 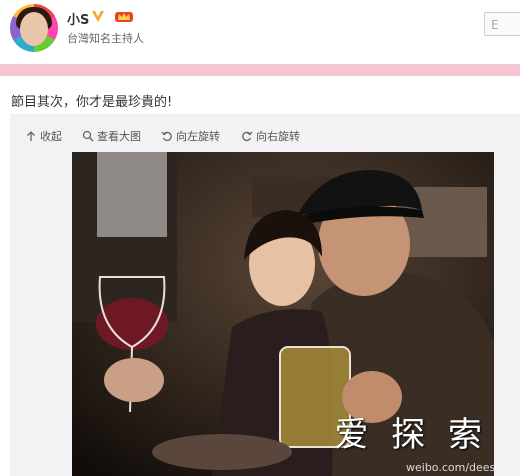 What do you see at coordinates (450, 467) in the screenshot?
I see `watermark-url: weibo.com/dees` at bounding box center [450, 467].